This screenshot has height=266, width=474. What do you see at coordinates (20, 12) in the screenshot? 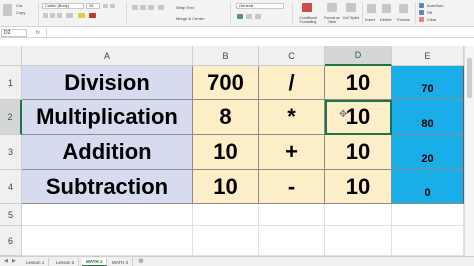
I see `copy-button: Copy` at bounding box center [20, 12].